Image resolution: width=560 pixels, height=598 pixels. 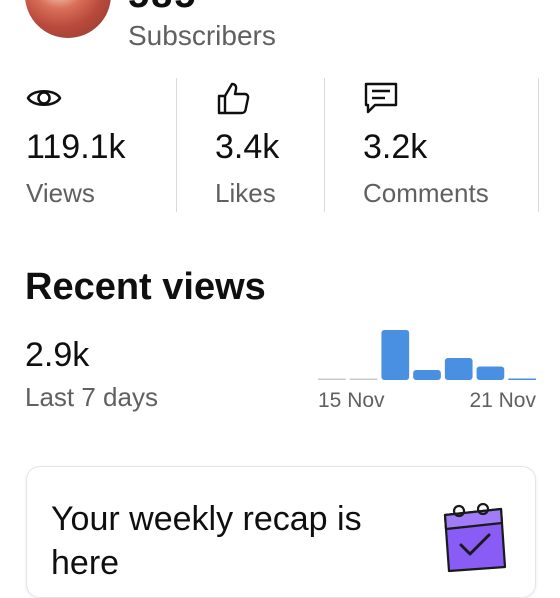 I want to click on chart-tick-label: 21 Nov, so click(x=502, y=400).